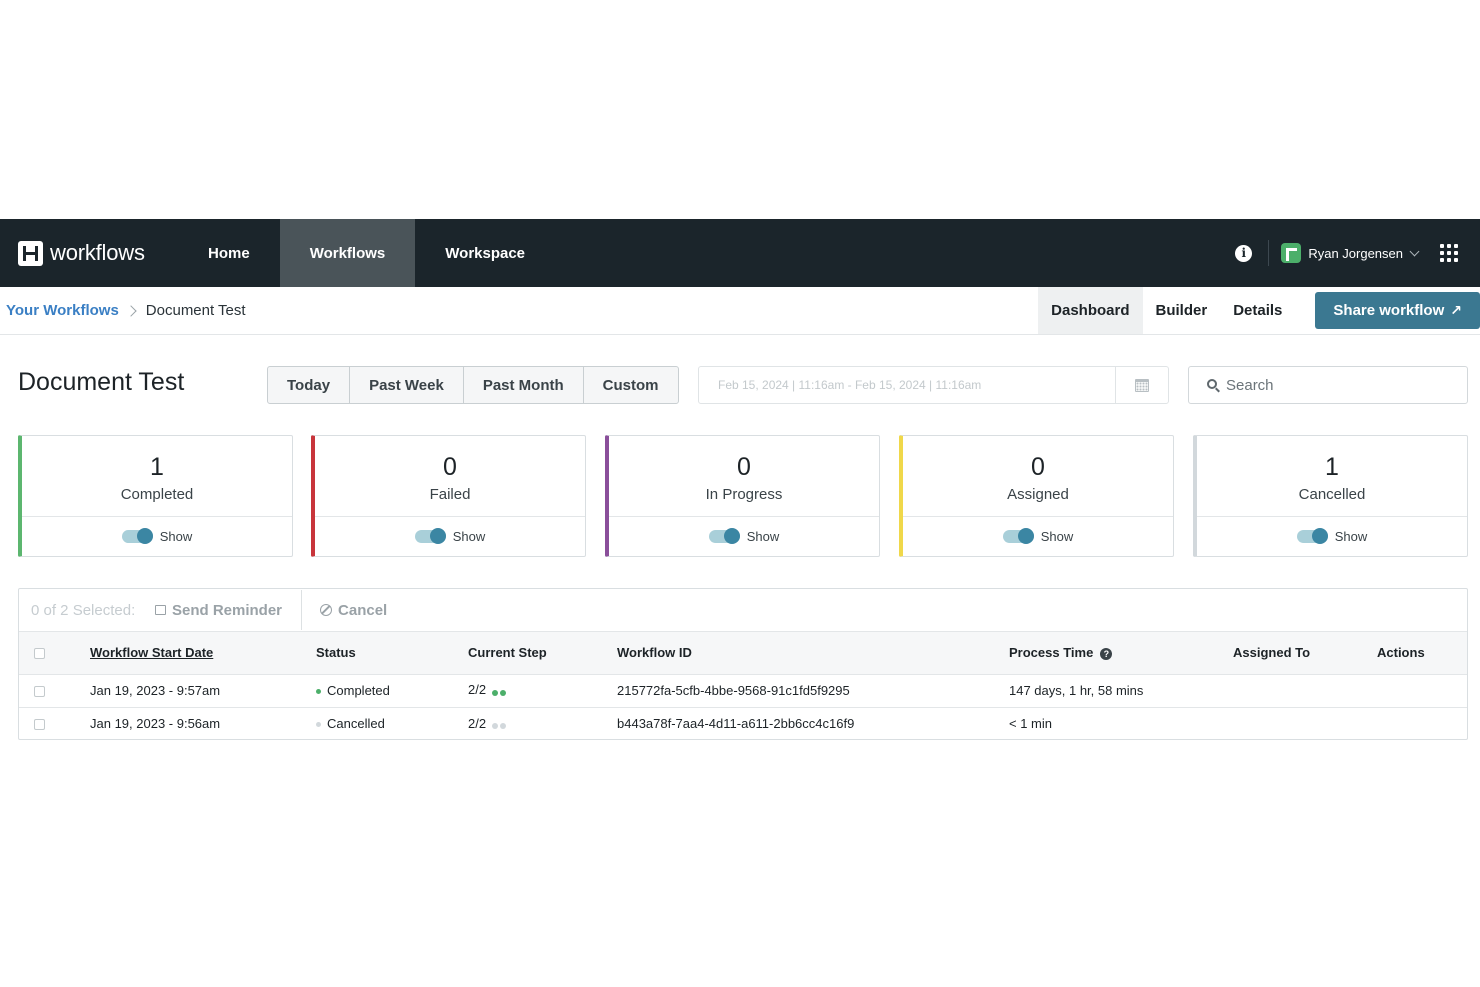 The height and width of the screenshot is (987, 1480). Describe the element at coordinates (326, 610) in the screenshot. I see `cancel-icon` at that location.